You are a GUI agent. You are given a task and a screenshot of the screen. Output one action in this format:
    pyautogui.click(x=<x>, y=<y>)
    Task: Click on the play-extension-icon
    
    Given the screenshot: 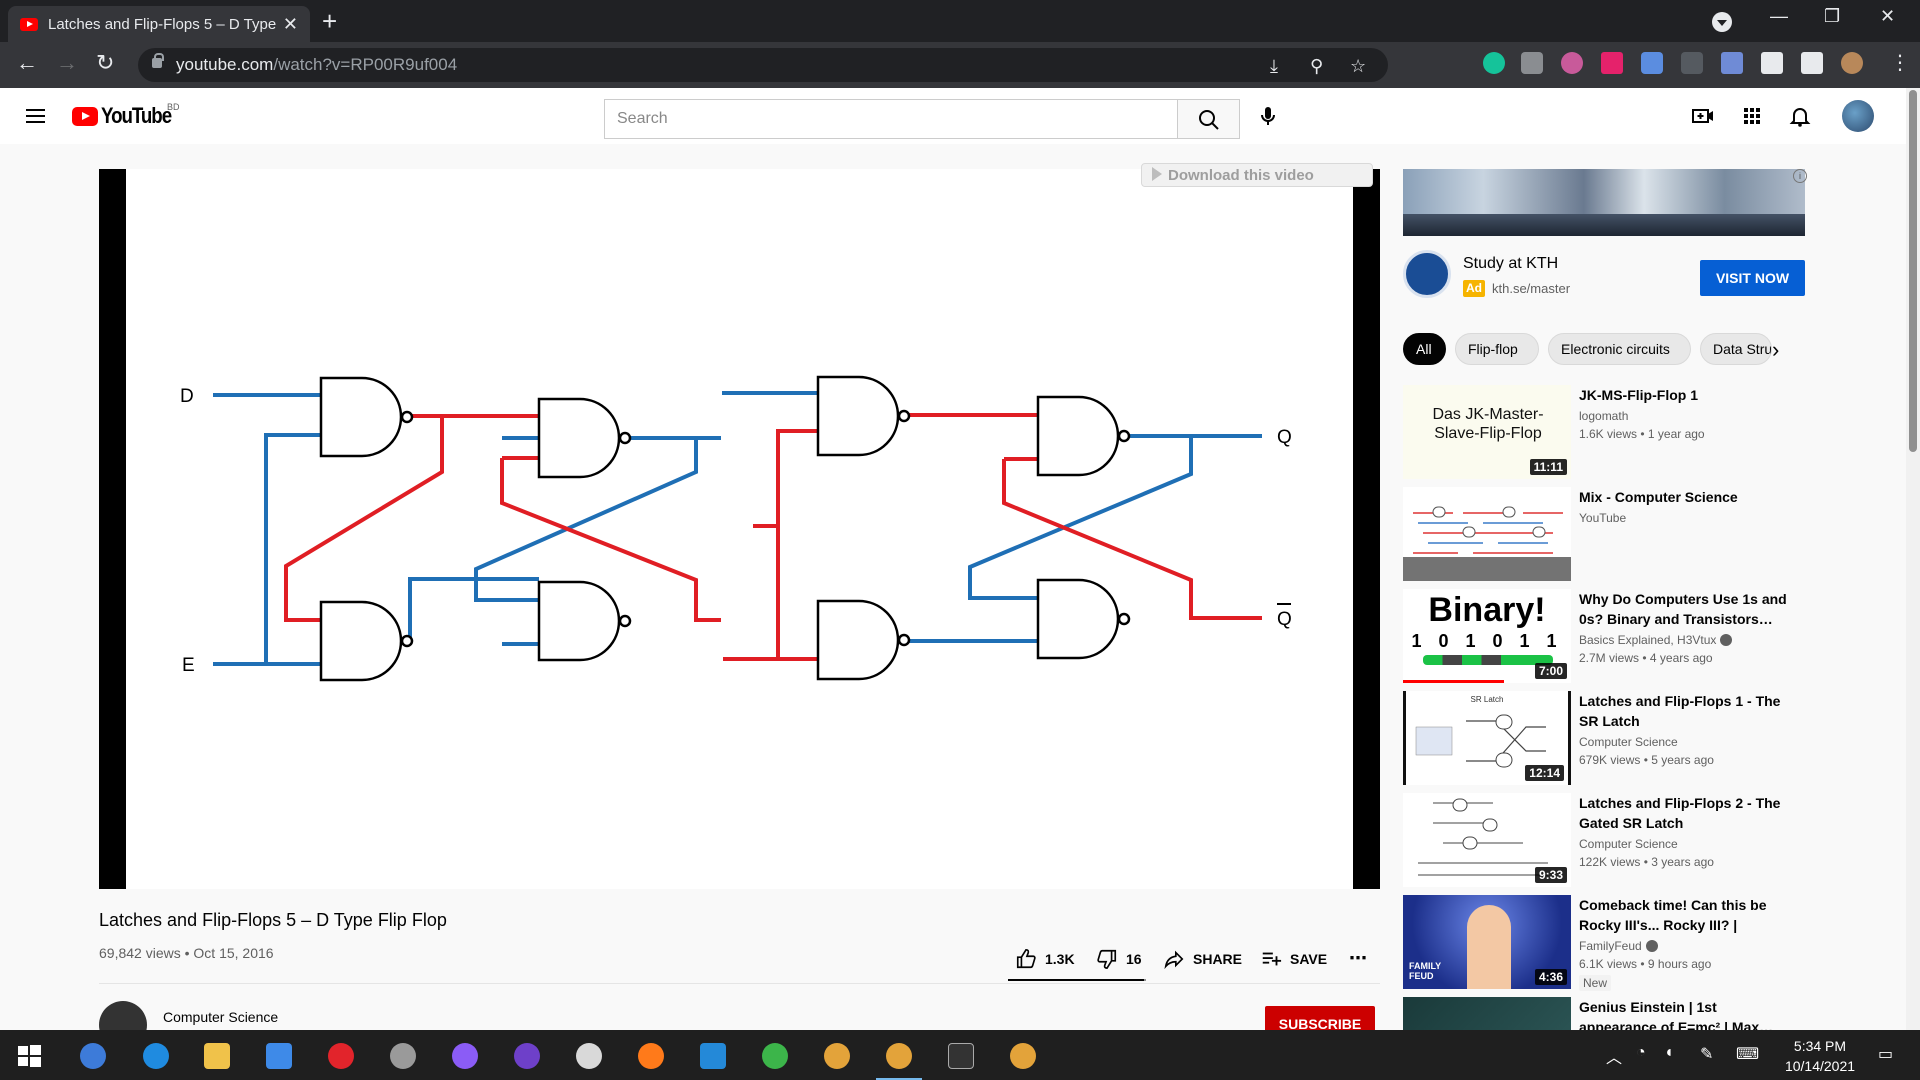 What is the action you would take?
    pyautogui.click(x=1612, y=63)
    